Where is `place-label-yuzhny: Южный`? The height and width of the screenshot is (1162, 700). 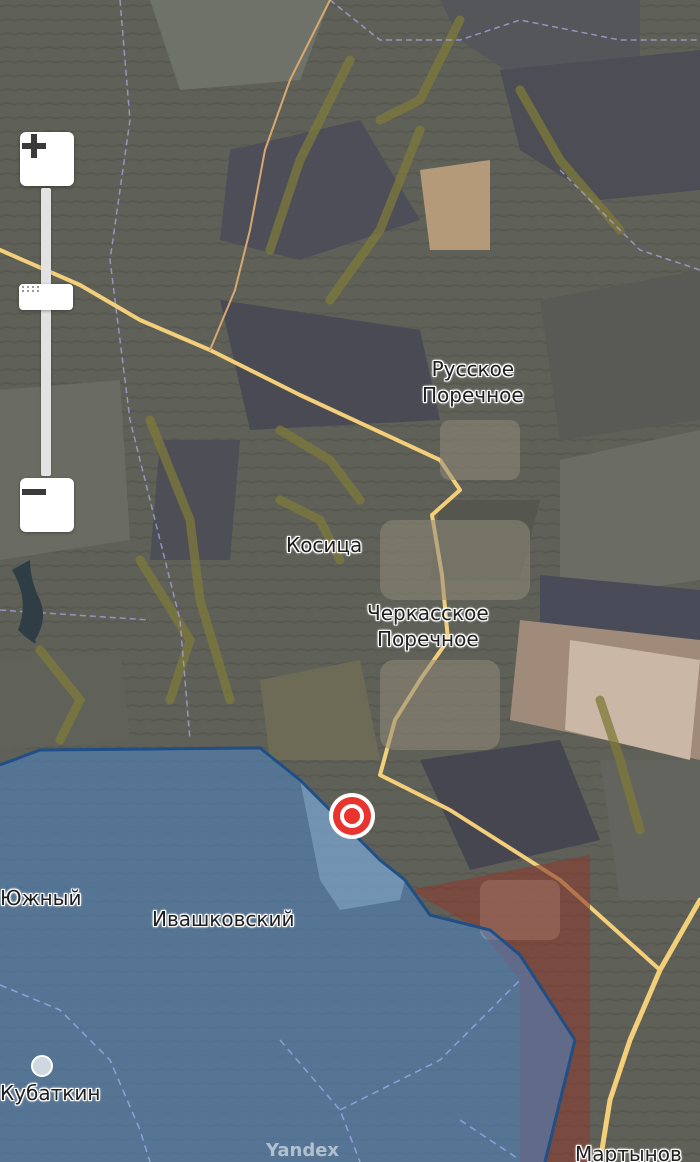
place-label-yuzhny: Южный is located at coordinates (40, 898).